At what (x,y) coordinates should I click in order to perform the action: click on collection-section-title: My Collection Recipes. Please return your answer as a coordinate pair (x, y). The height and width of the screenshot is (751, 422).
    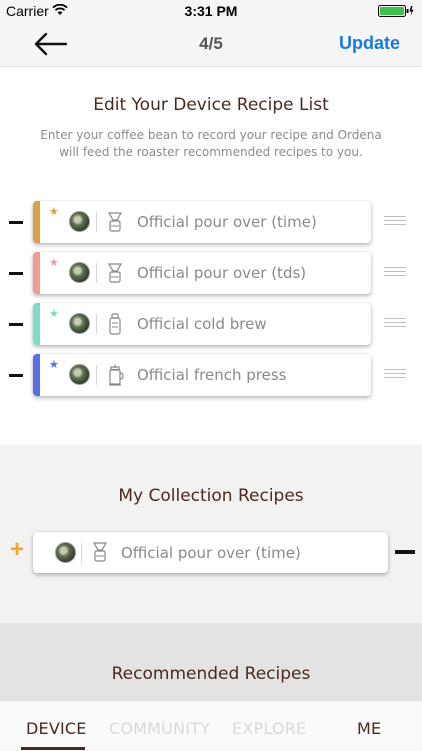
    Looking at the image, I should click on (211, 496).